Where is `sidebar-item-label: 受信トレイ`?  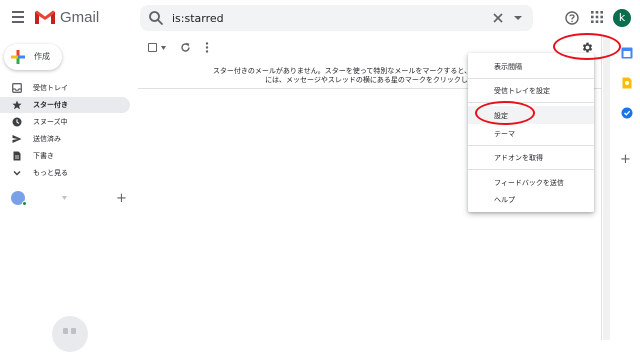
sidebar-item-label: 受信トレイ is located at coordinates (50, 88).